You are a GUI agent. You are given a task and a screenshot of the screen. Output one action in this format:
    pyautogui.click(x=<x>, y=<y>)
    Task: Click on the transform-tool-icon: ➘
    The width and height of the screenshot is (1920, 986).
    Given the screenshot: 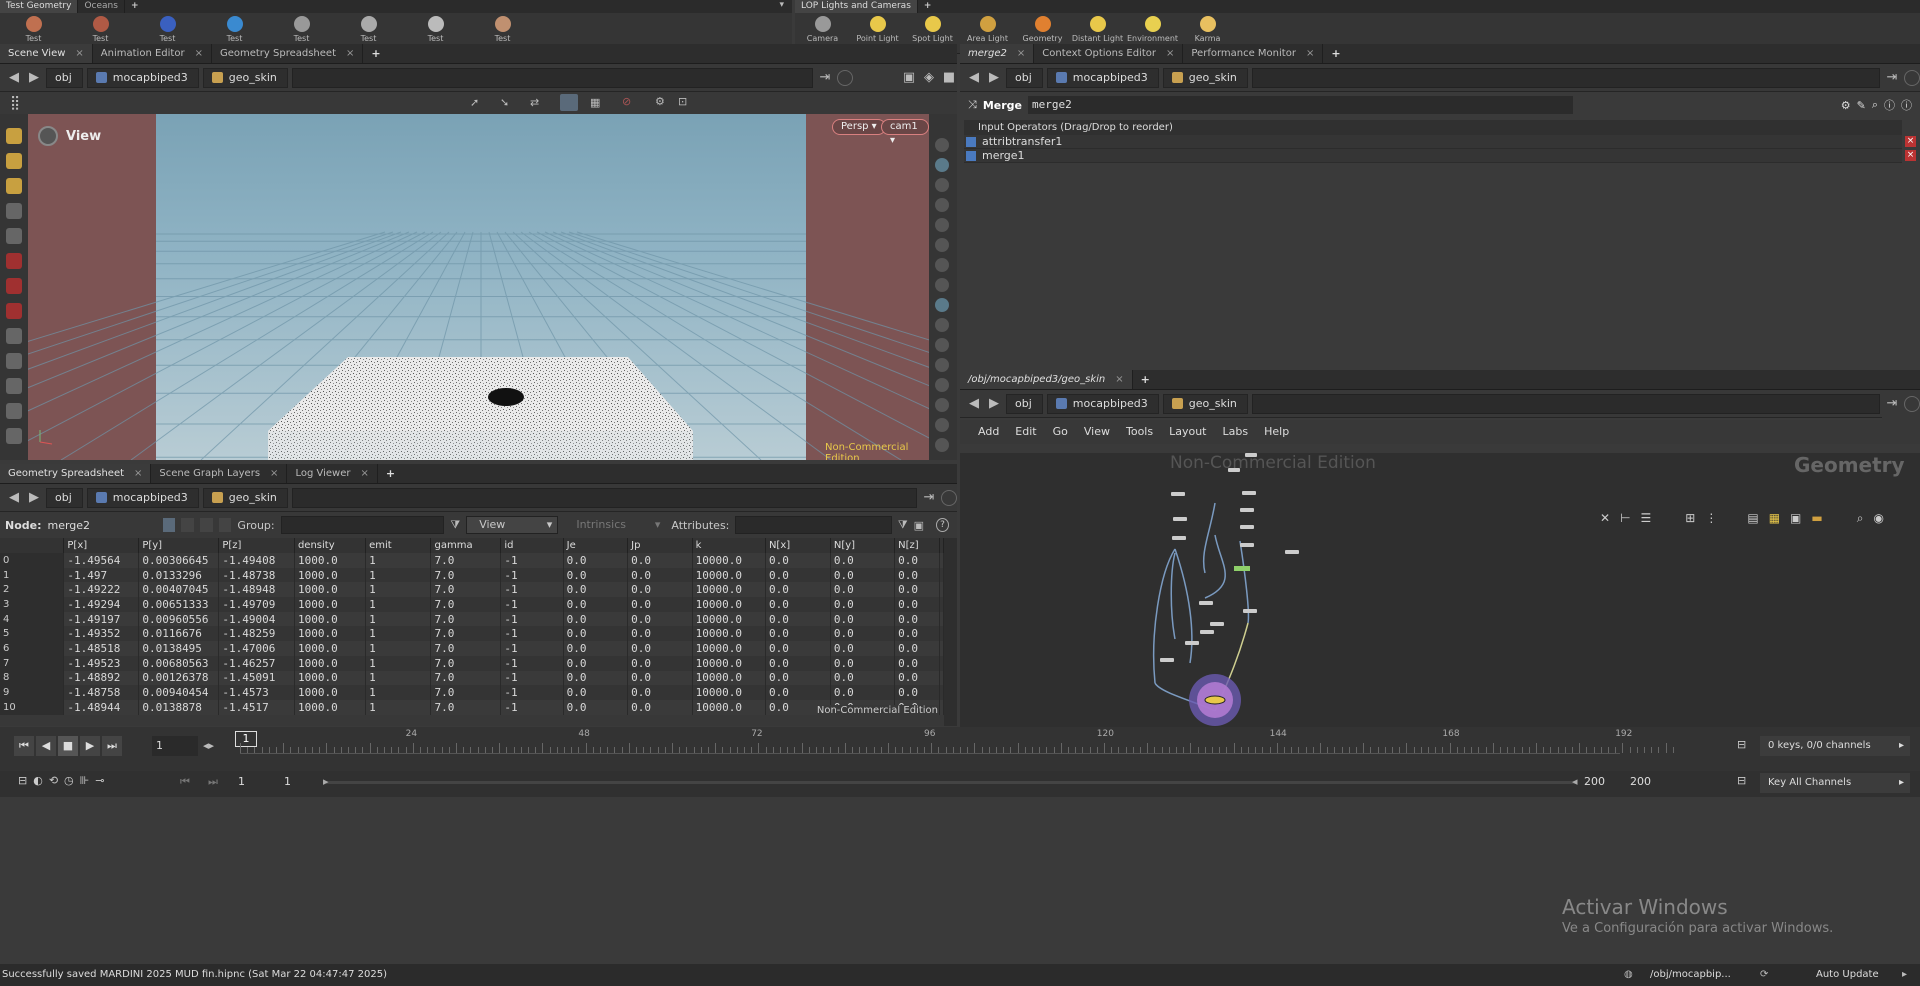 What is the action you would take?
    pyautogui.click(x=504, y=102)
    